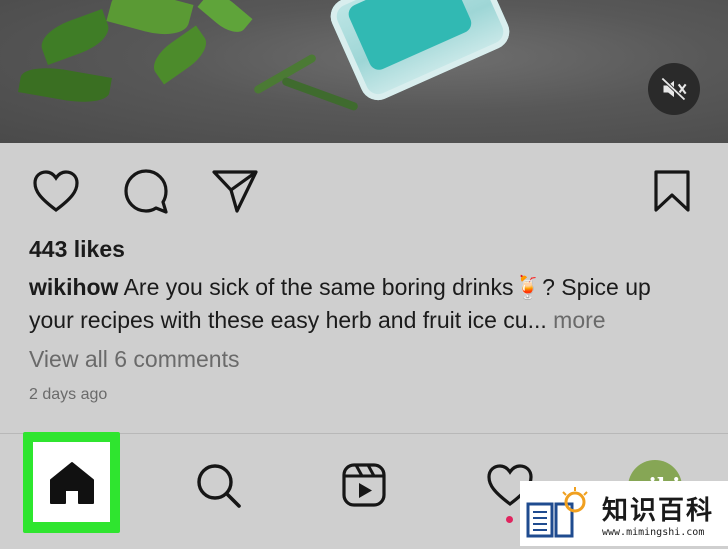  What do you see at coordinates (134, 359) in the screenshot?
I see `view-comments-link: View all 6 comments` at bounding box center [134, 359].